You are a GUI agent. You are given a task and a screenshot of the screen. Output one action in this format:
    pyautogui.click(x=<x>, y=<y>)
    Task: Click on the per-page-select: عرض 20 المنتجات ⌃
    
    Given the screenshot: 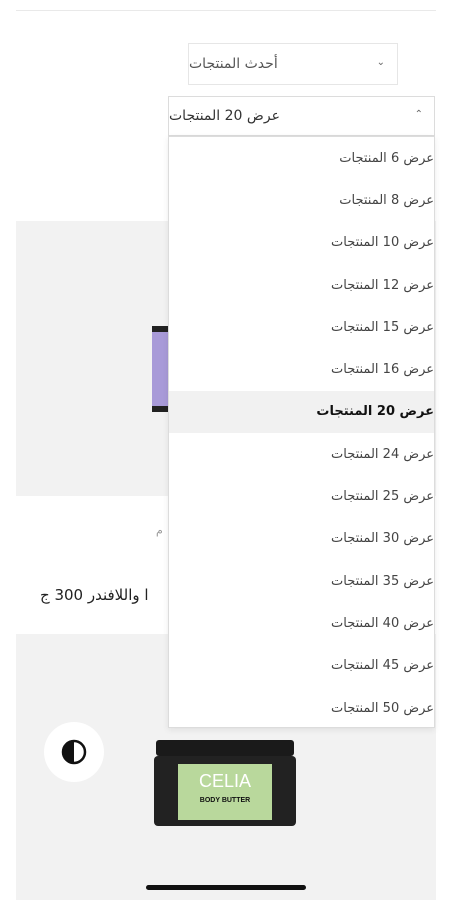 What is the action you would take?
    pyautogui.click(x=301, y=116)
    